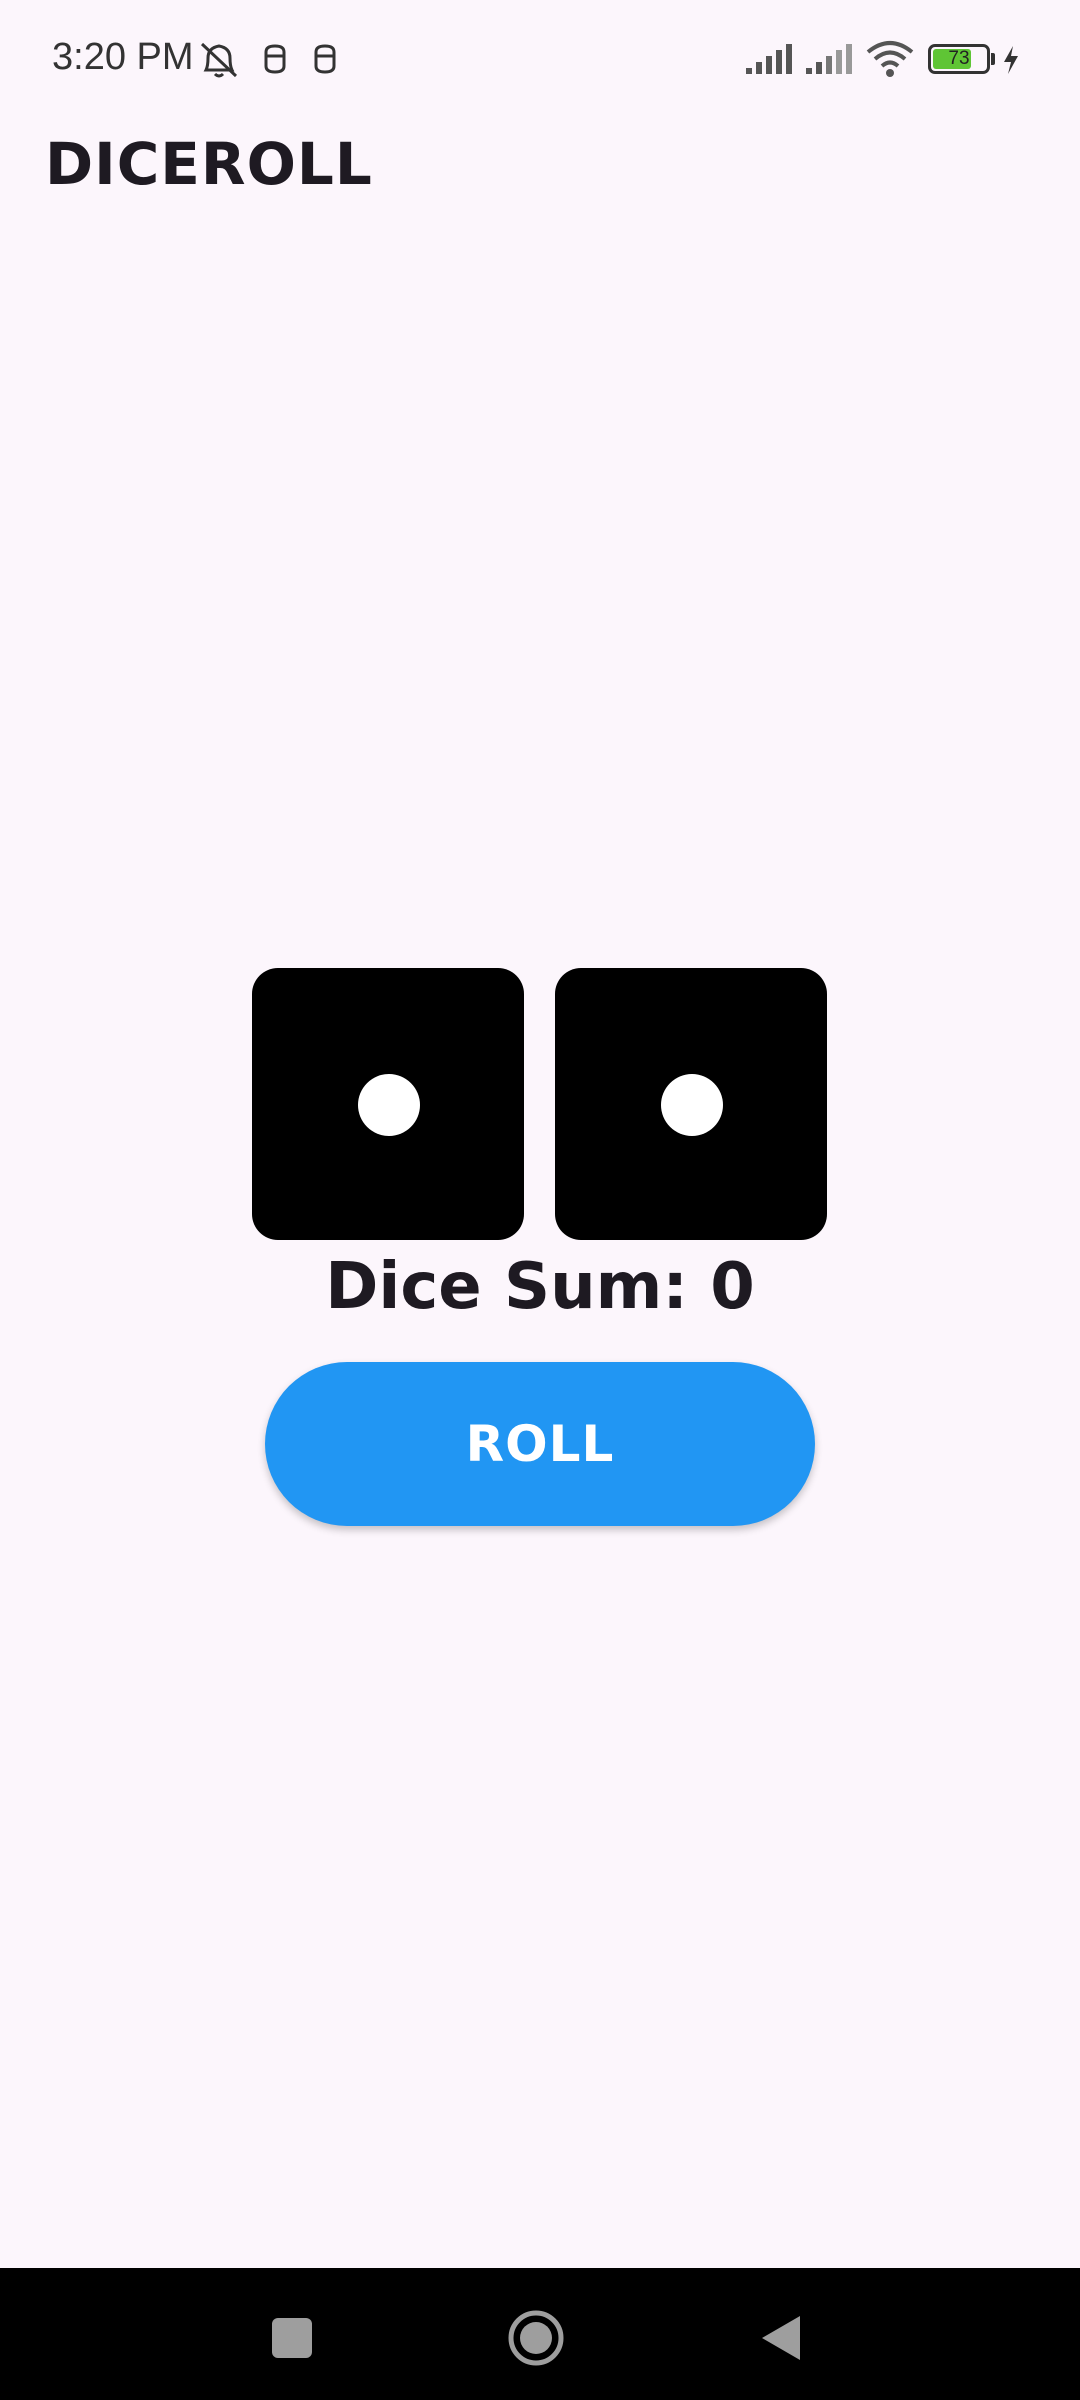 The width and height of the screenshot is (1080, 2400). I want to click on wifi-icon, so click(890, 59).